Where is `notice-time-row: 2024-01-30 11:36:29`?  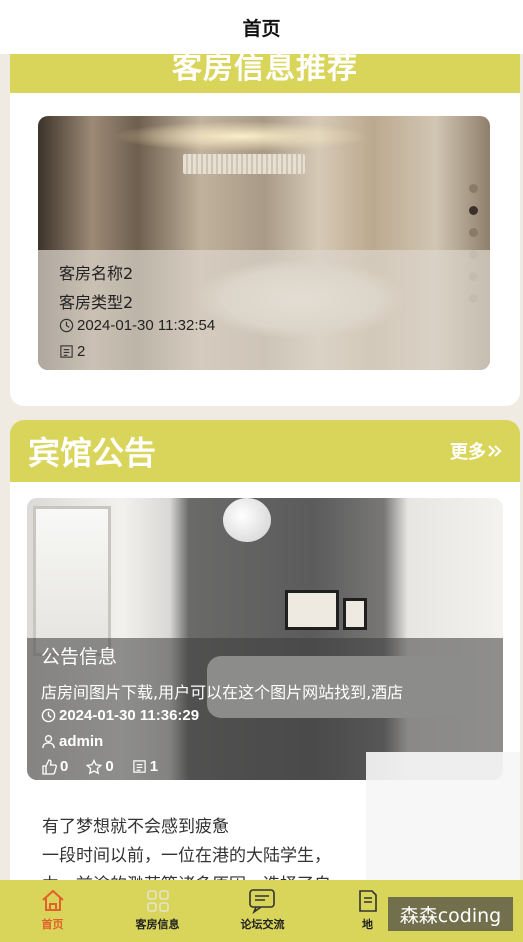
notice-time-row: 2024-01-30 11:36:29 is located at coordinates (120, 715).